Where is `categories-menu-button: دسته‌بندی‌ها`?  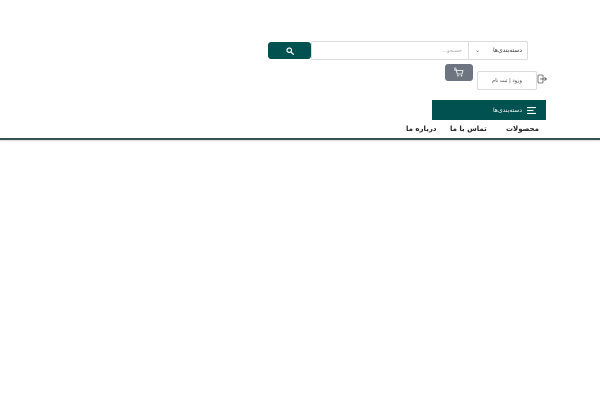 categories-menu-button: دسته‌بندی‌ها is located at coordinates (489, 110).